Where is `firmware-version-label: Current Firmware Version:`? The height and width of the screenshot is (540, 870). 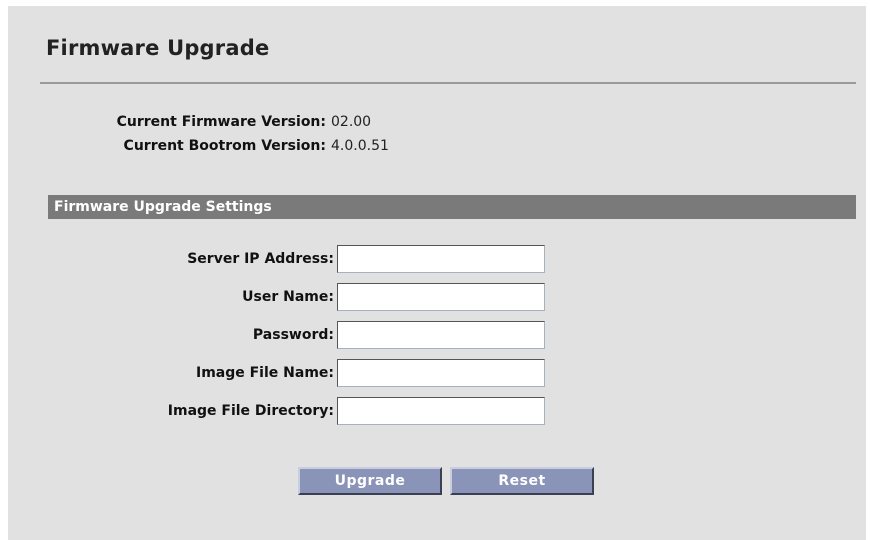
firmware-version-label: Current Firmware Version: is located at coordinates (221, 122).